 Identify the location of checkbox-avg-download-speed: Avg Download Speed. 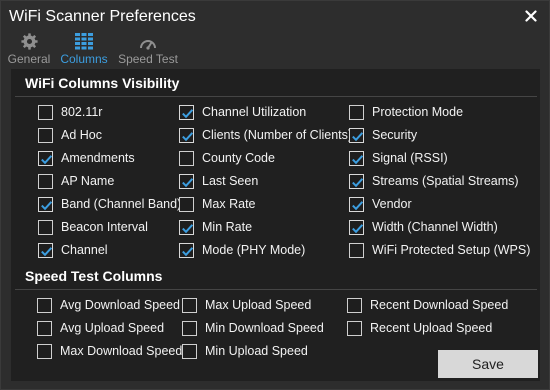
(108, 305).